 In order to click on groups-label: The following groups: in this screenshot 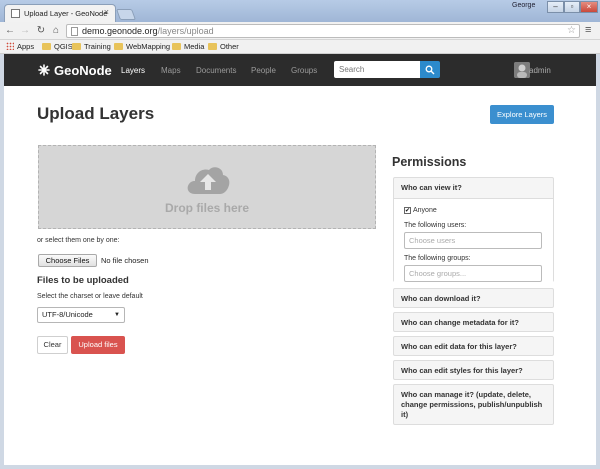, I will do `click(437, 258)`.